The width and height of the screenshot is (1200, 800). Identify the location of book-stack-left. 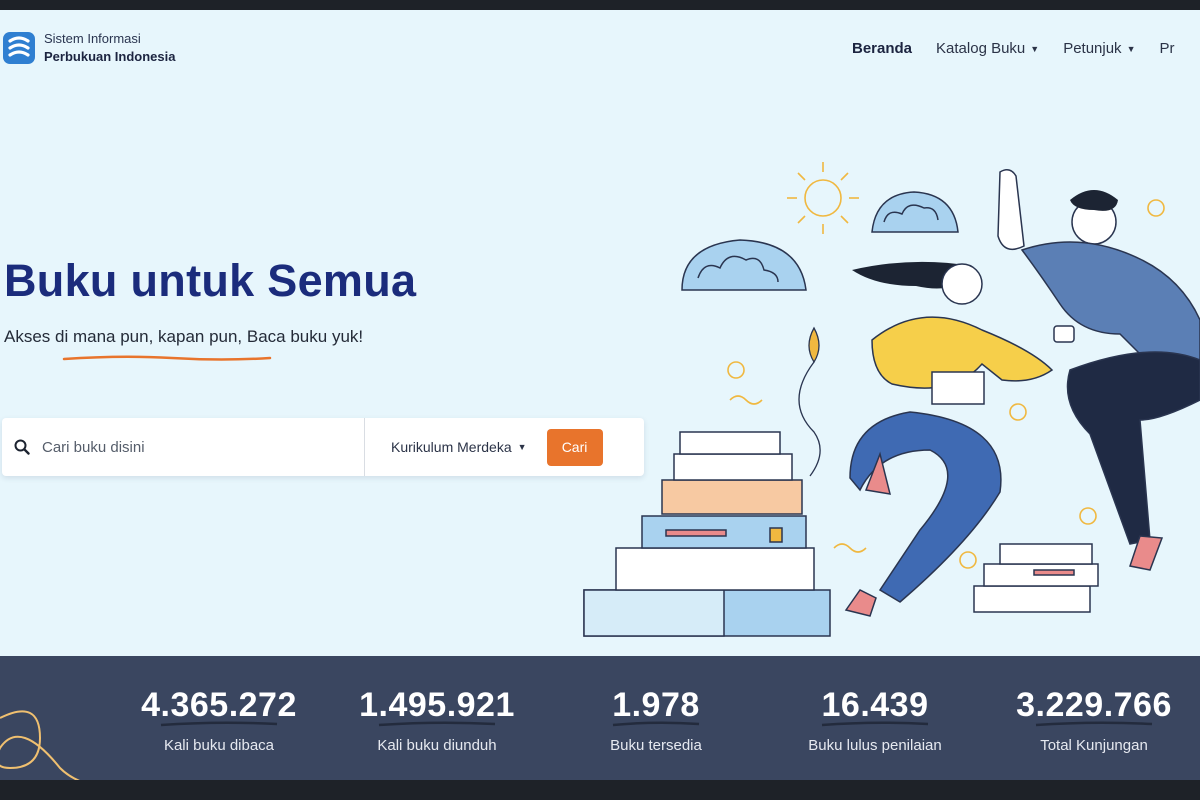
(707, 534).